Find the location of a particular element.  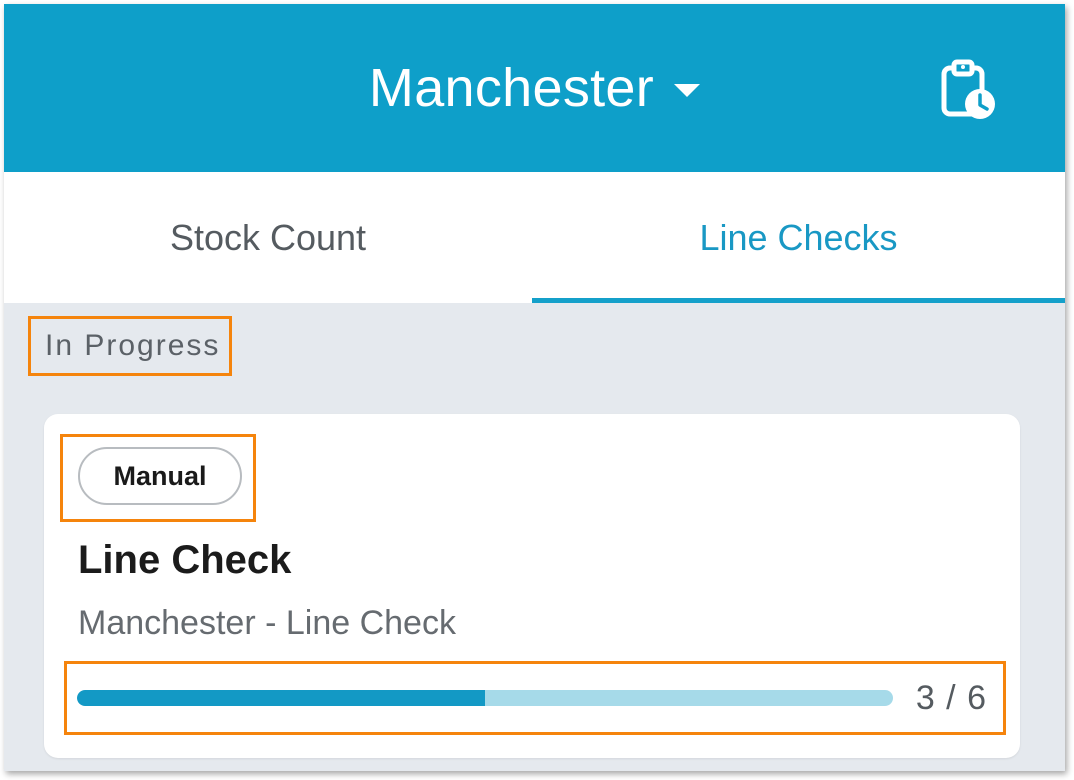

tab-stock-count: Stock Count is located at coordinates (268, 237).